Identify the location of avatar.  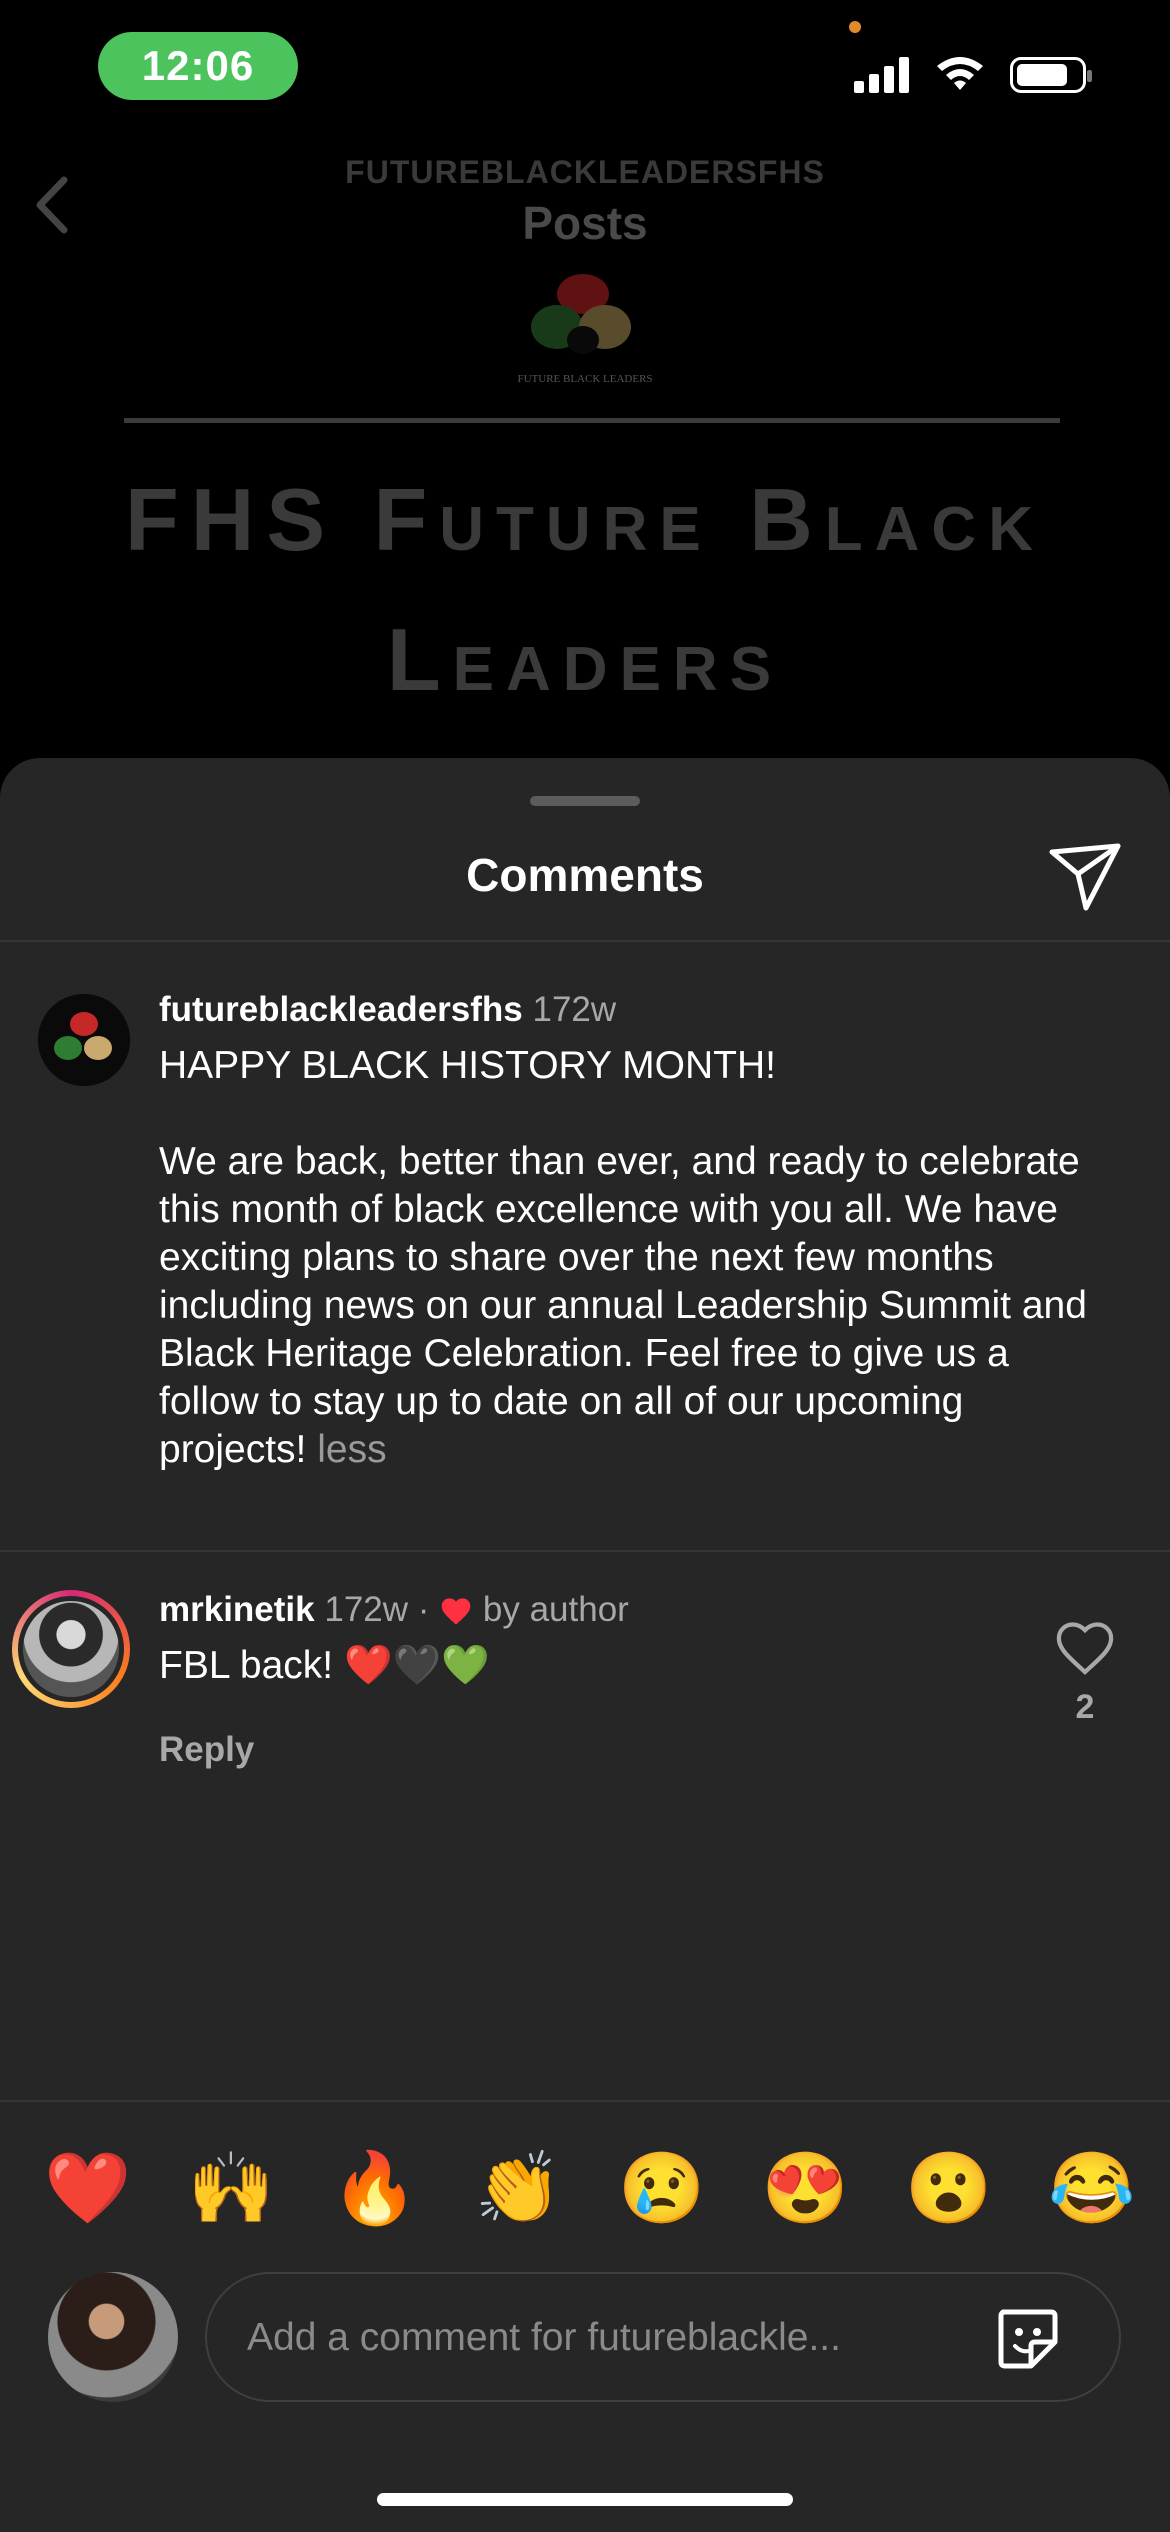
(84, 1040).